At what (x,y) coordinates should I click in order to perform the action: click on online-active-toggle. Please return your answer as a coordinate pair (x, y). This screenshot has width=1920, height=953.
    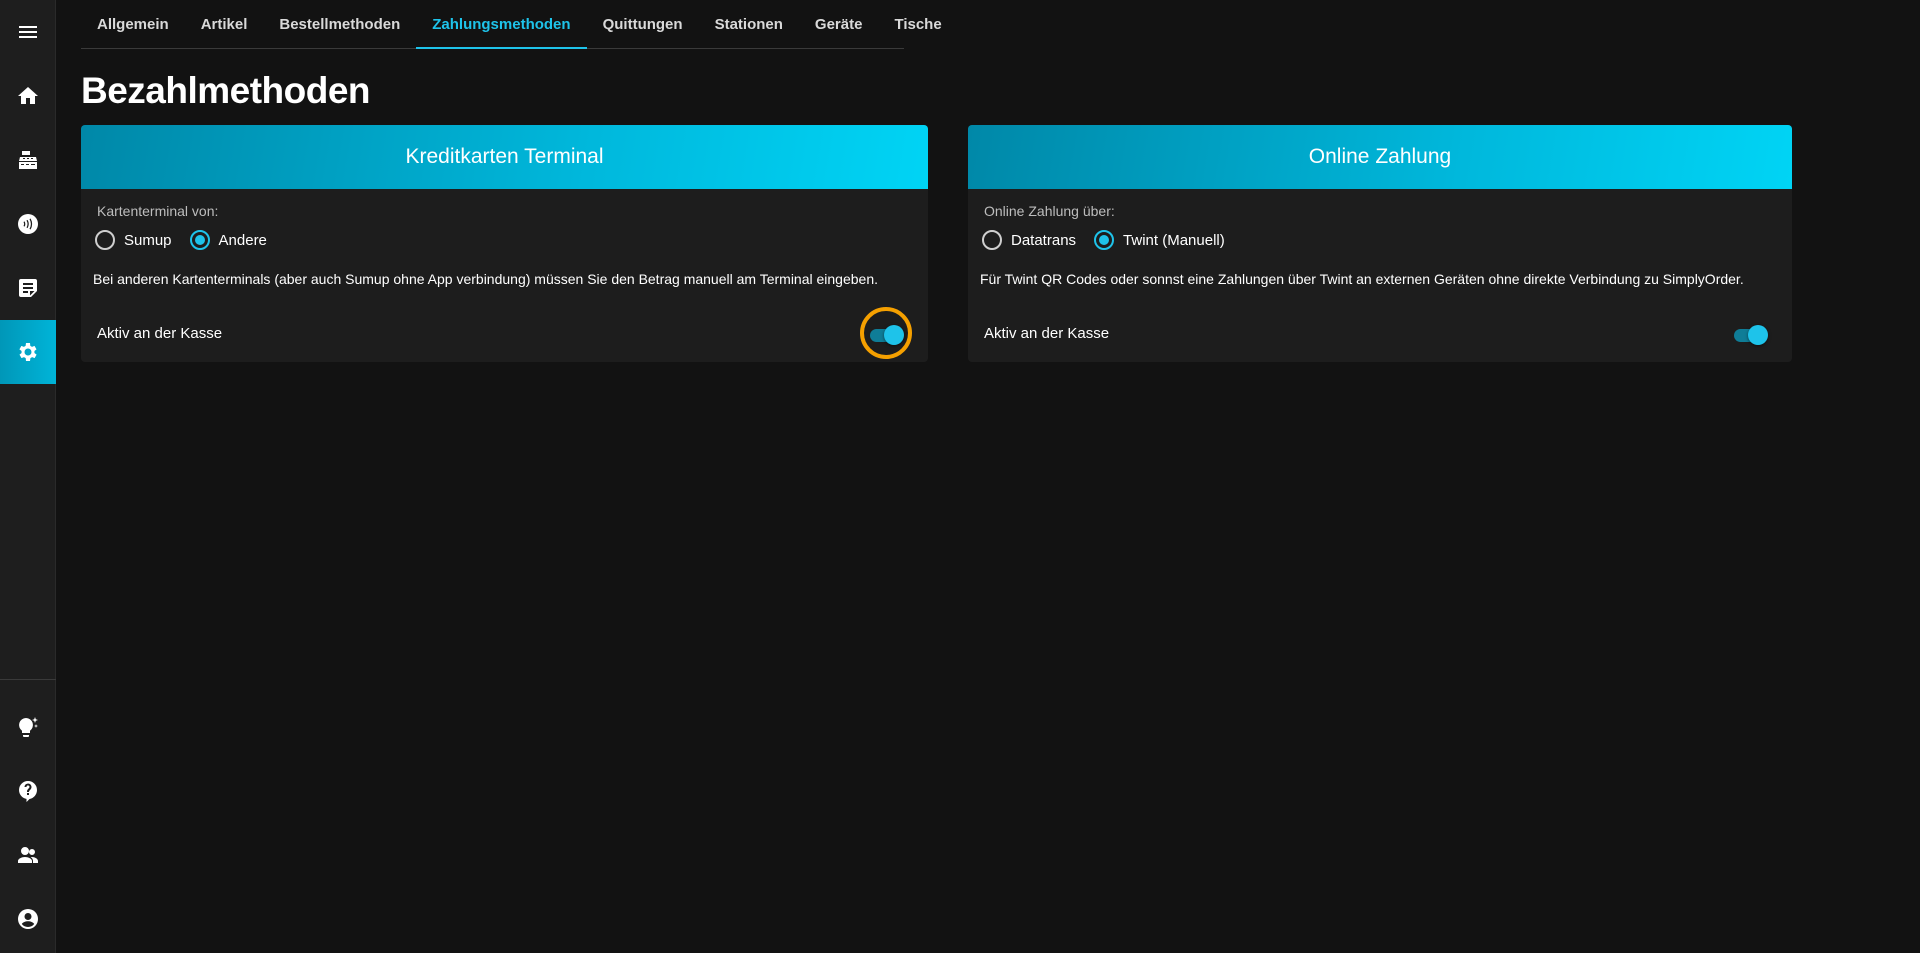
    Looking at the image, I should click on (1750, 335).